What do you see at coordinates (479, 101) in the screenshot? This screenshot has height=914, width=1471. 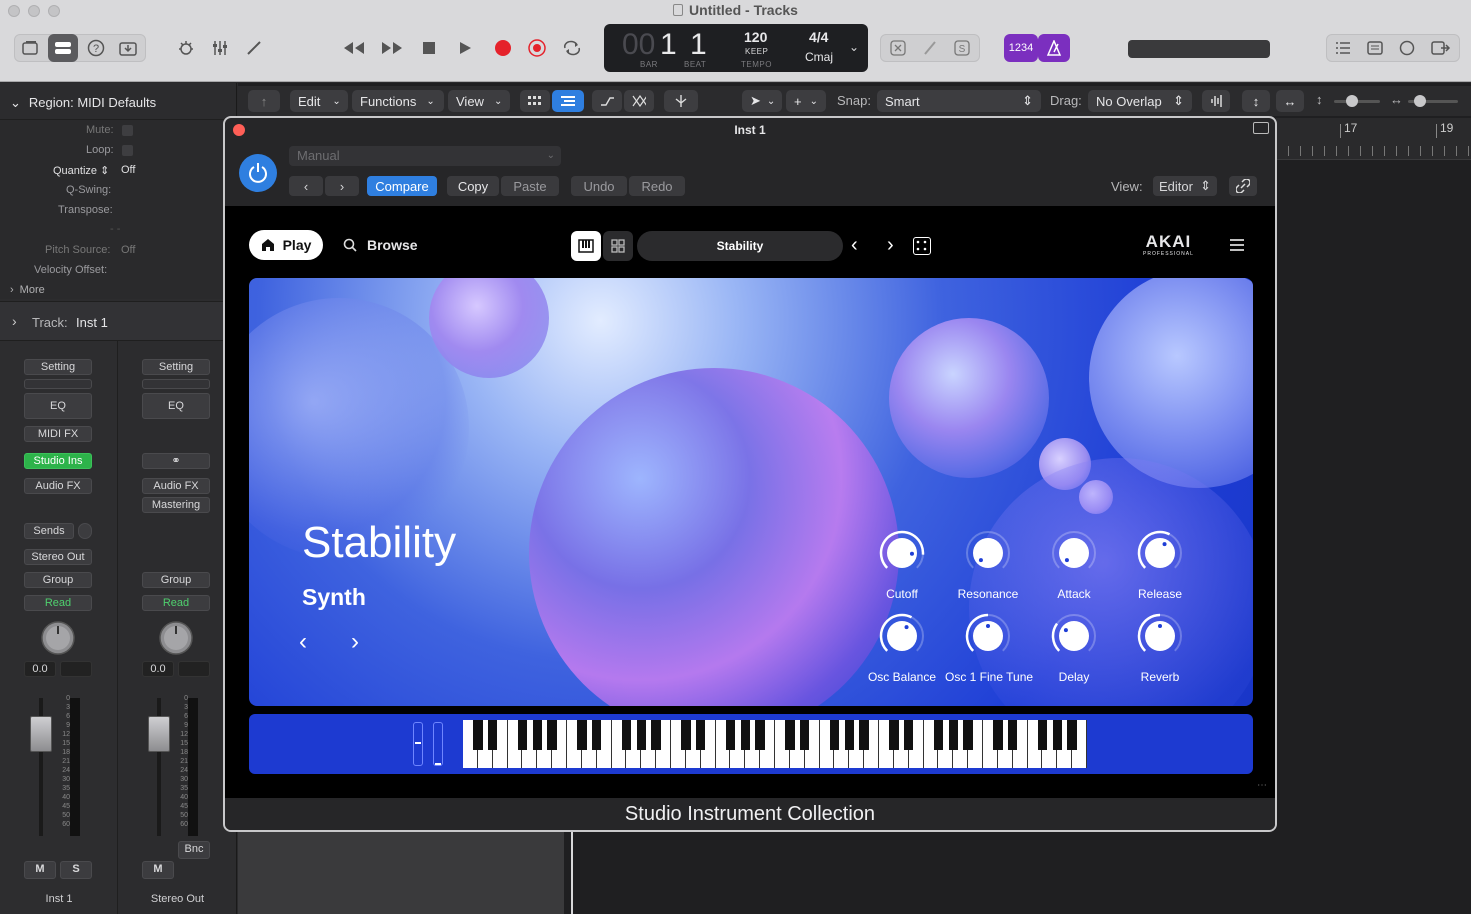 I see `view-menu: View ⌄` at bounding box center [479, 101].